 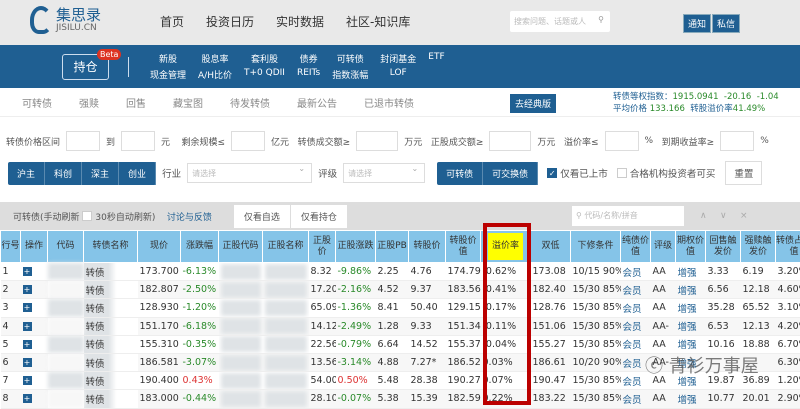 I want to click on column-header: 行号, so click(x=11, y=247).